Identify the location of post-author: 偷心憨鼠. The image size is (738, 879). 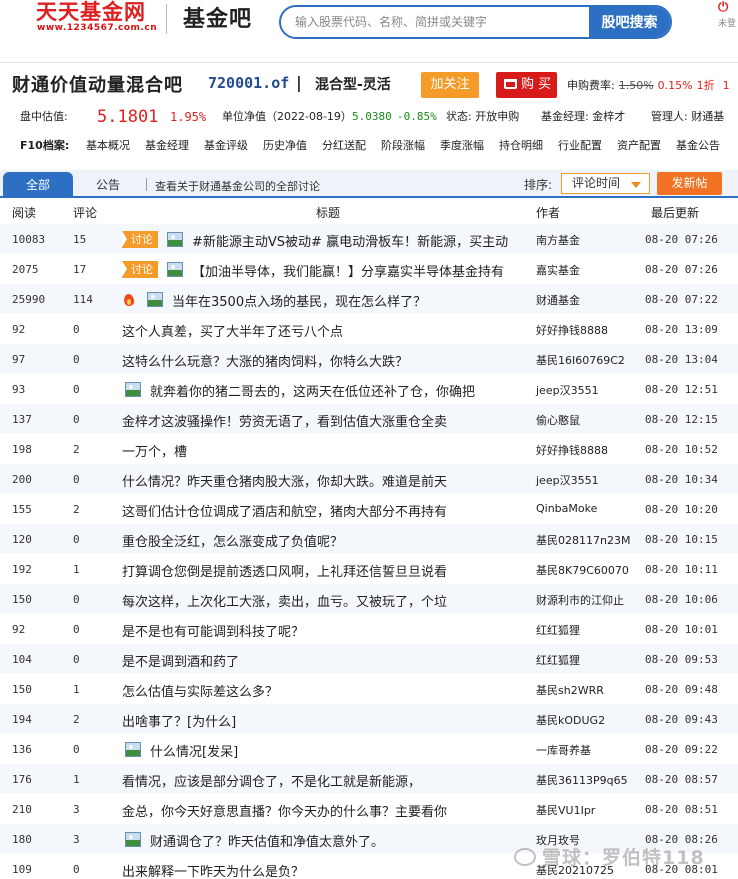
(558, 420).